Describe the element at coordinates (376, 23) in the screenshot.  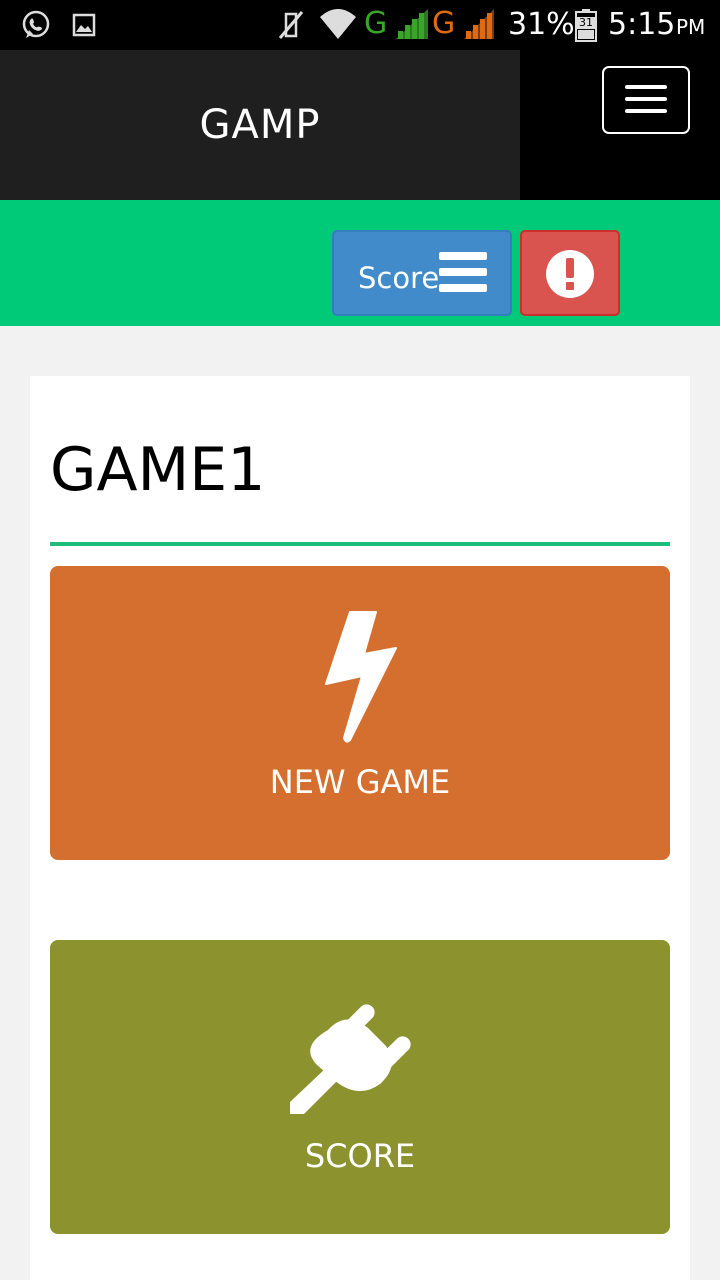
I see `network-type-1: G` at that location.